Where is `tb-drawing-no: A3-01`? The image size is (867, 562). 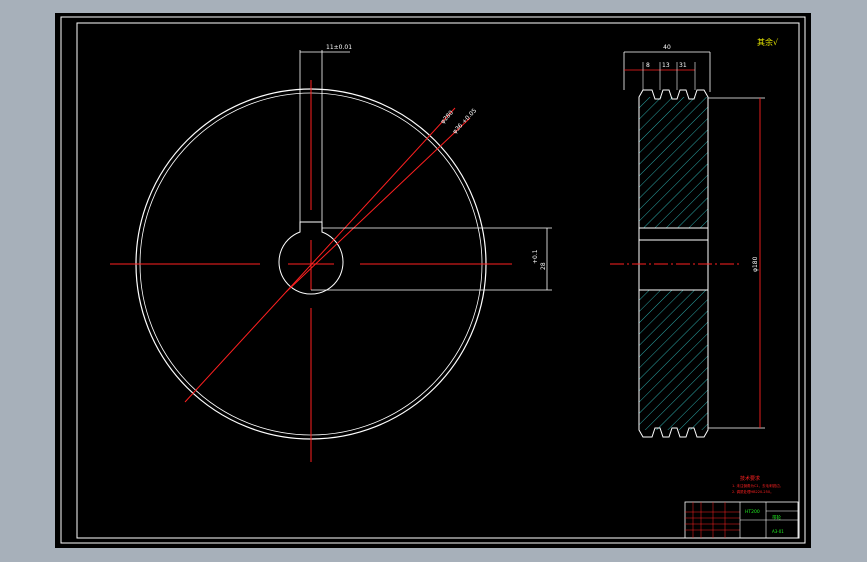
tb-drawing-no: A3-01 is located at coordinates (778, 531).